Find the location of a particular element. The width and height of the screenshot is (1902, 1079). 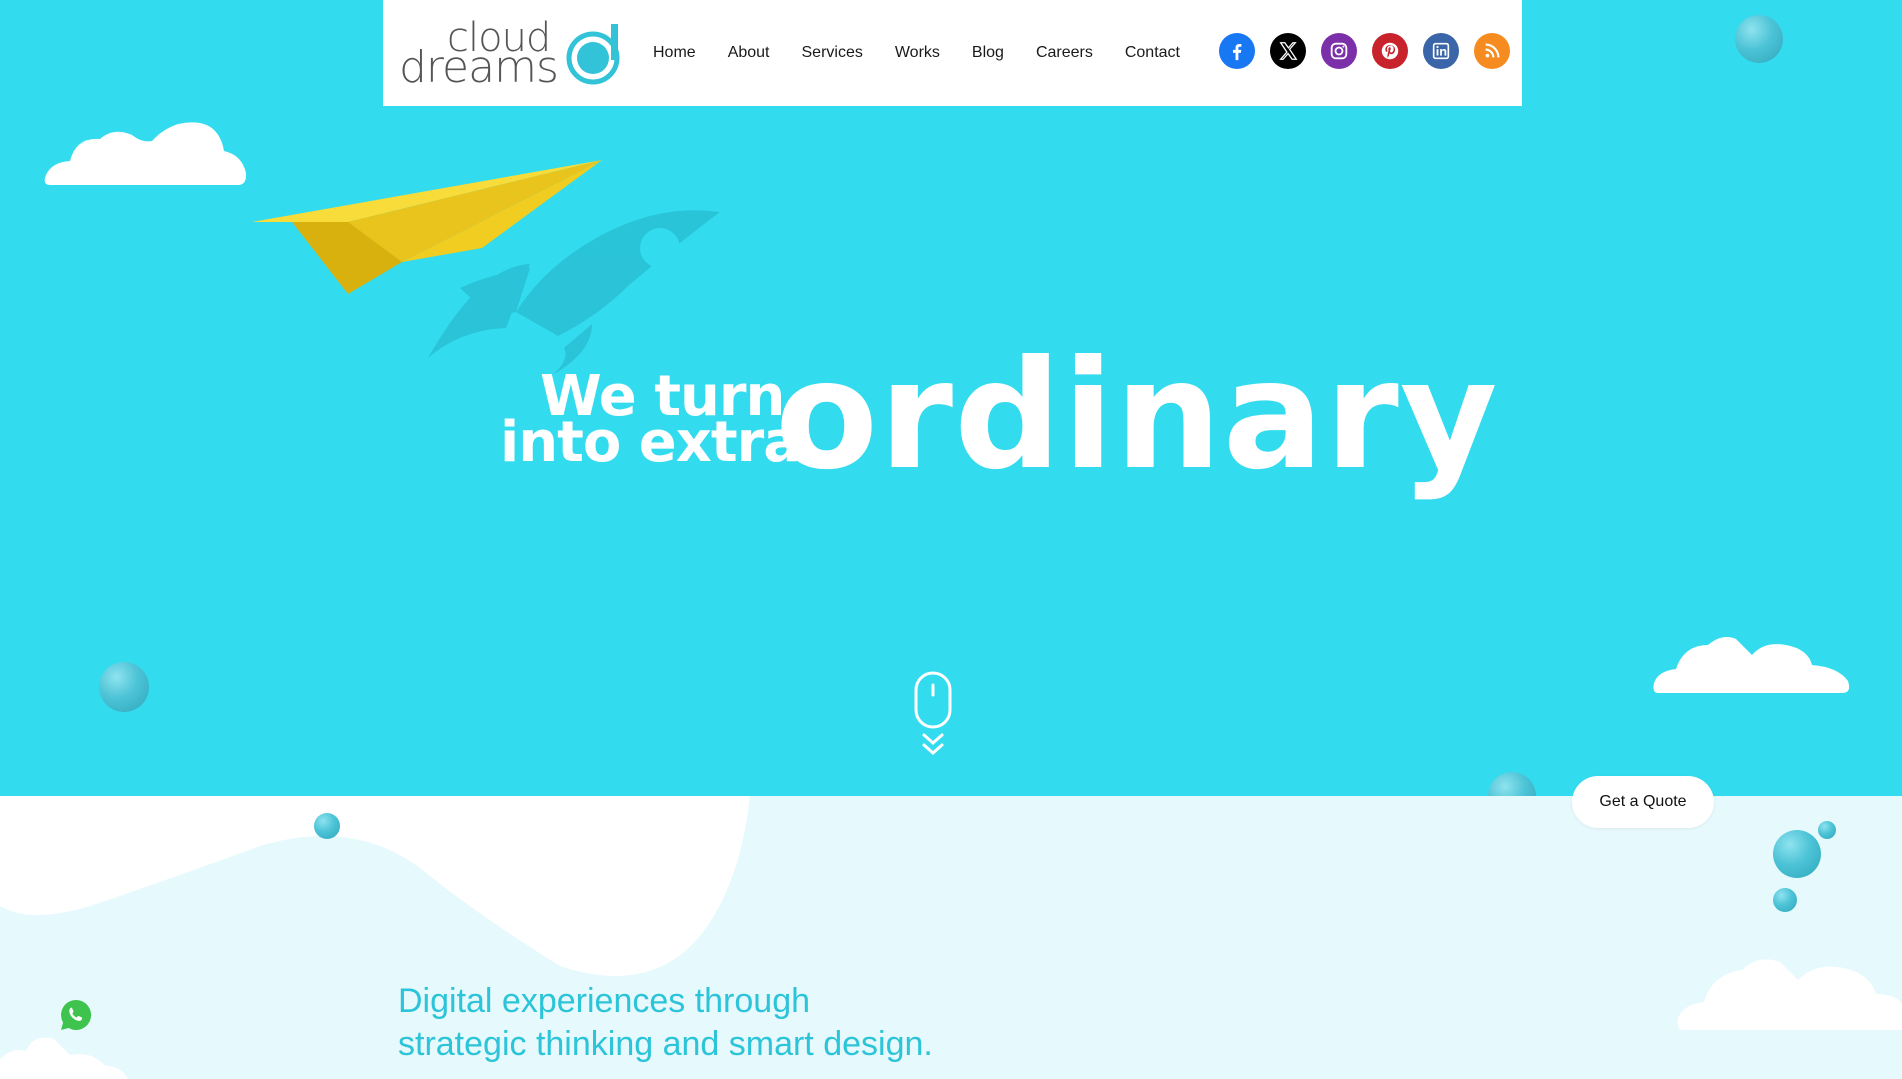

nav-blog: Blog is located at coordinates (988, 53).